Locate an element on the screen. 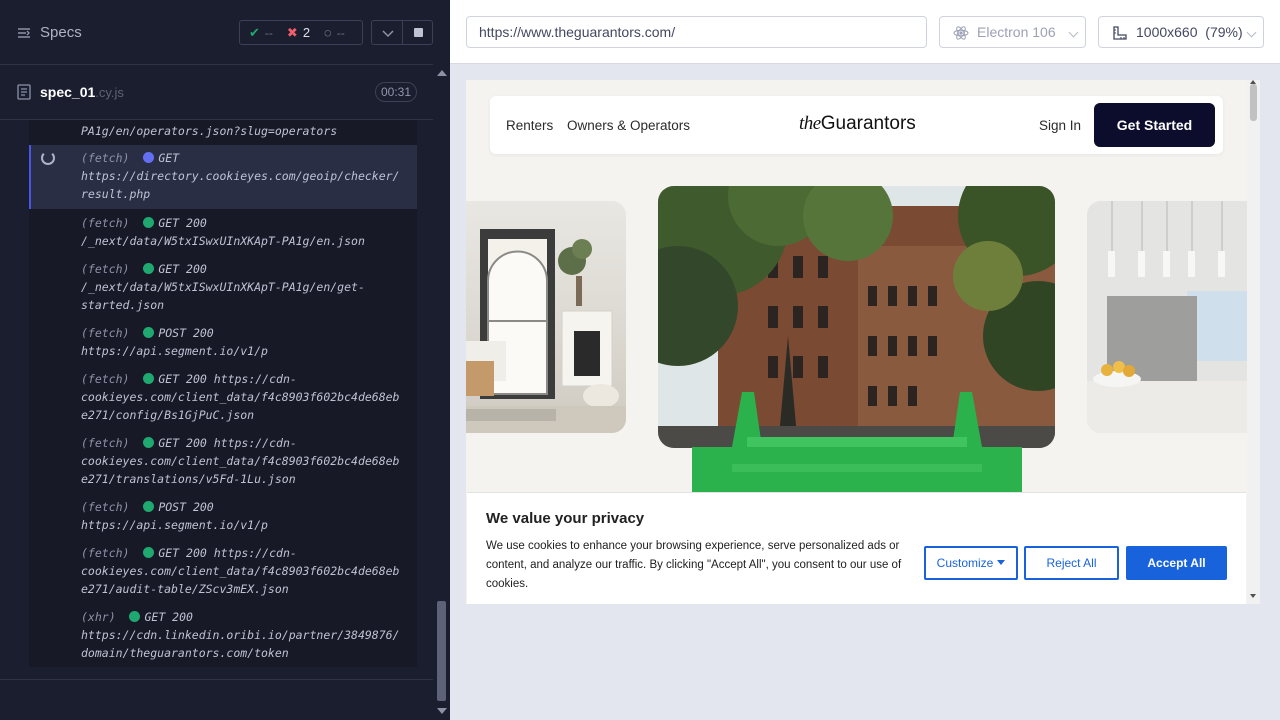 The width and height of the screenshot is (1280, 720). green-steps-illustration is located at coordinates (857, 442).